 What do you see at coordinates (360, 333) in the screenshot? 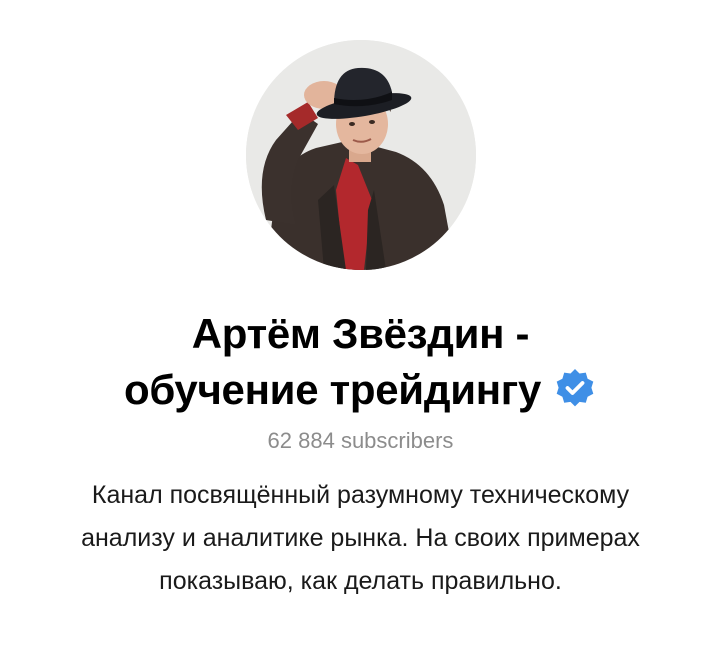
I see `channel-title-line-1: Артём Звёздин -` at bounding box center [360, 333].